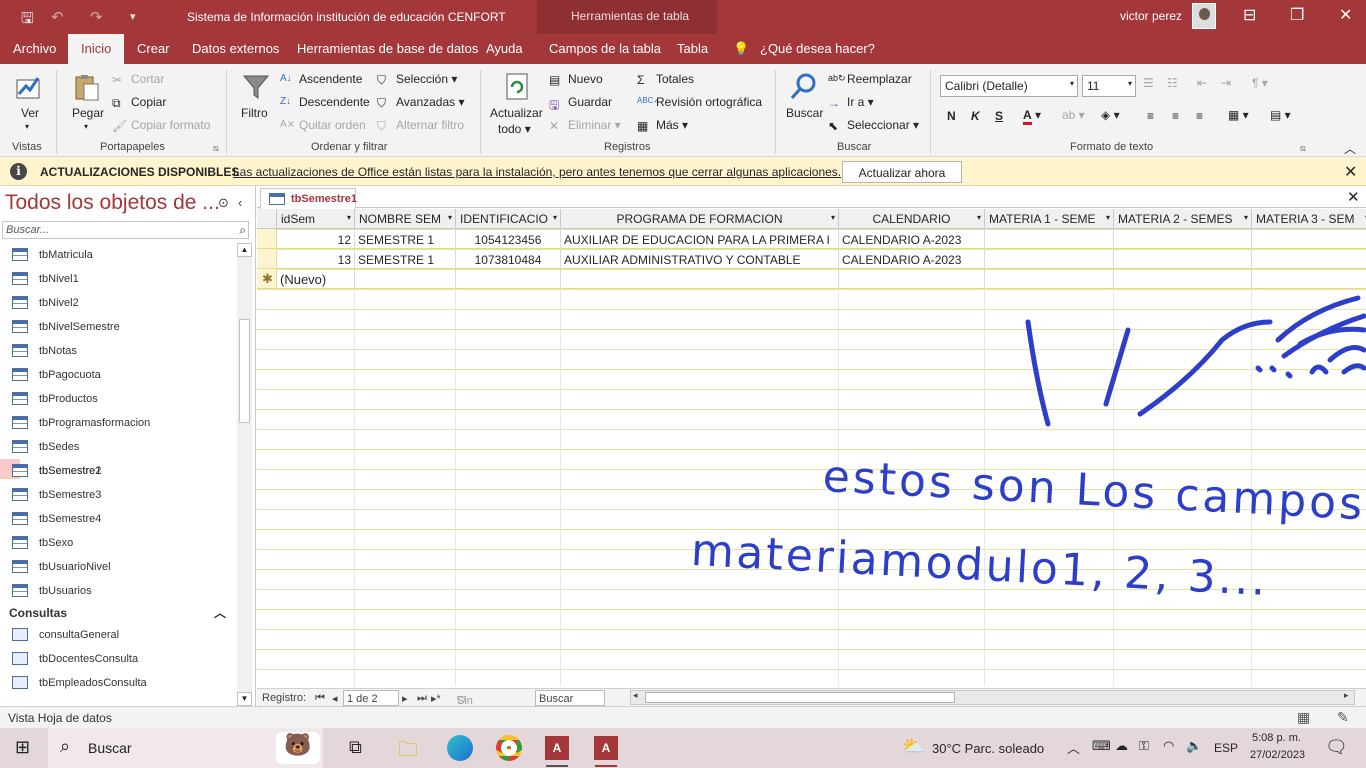  Describe the element at coordinates (1194, 746) in the screenshot. I see `volume-icon: 🔈` at that location.